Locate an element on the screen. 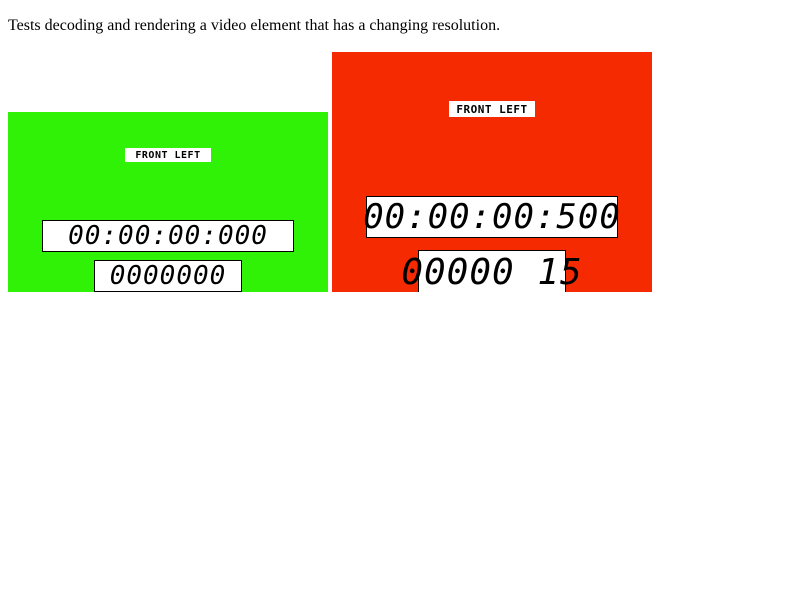  frame-counter: 0000000 is located at coordinates (168, 276).